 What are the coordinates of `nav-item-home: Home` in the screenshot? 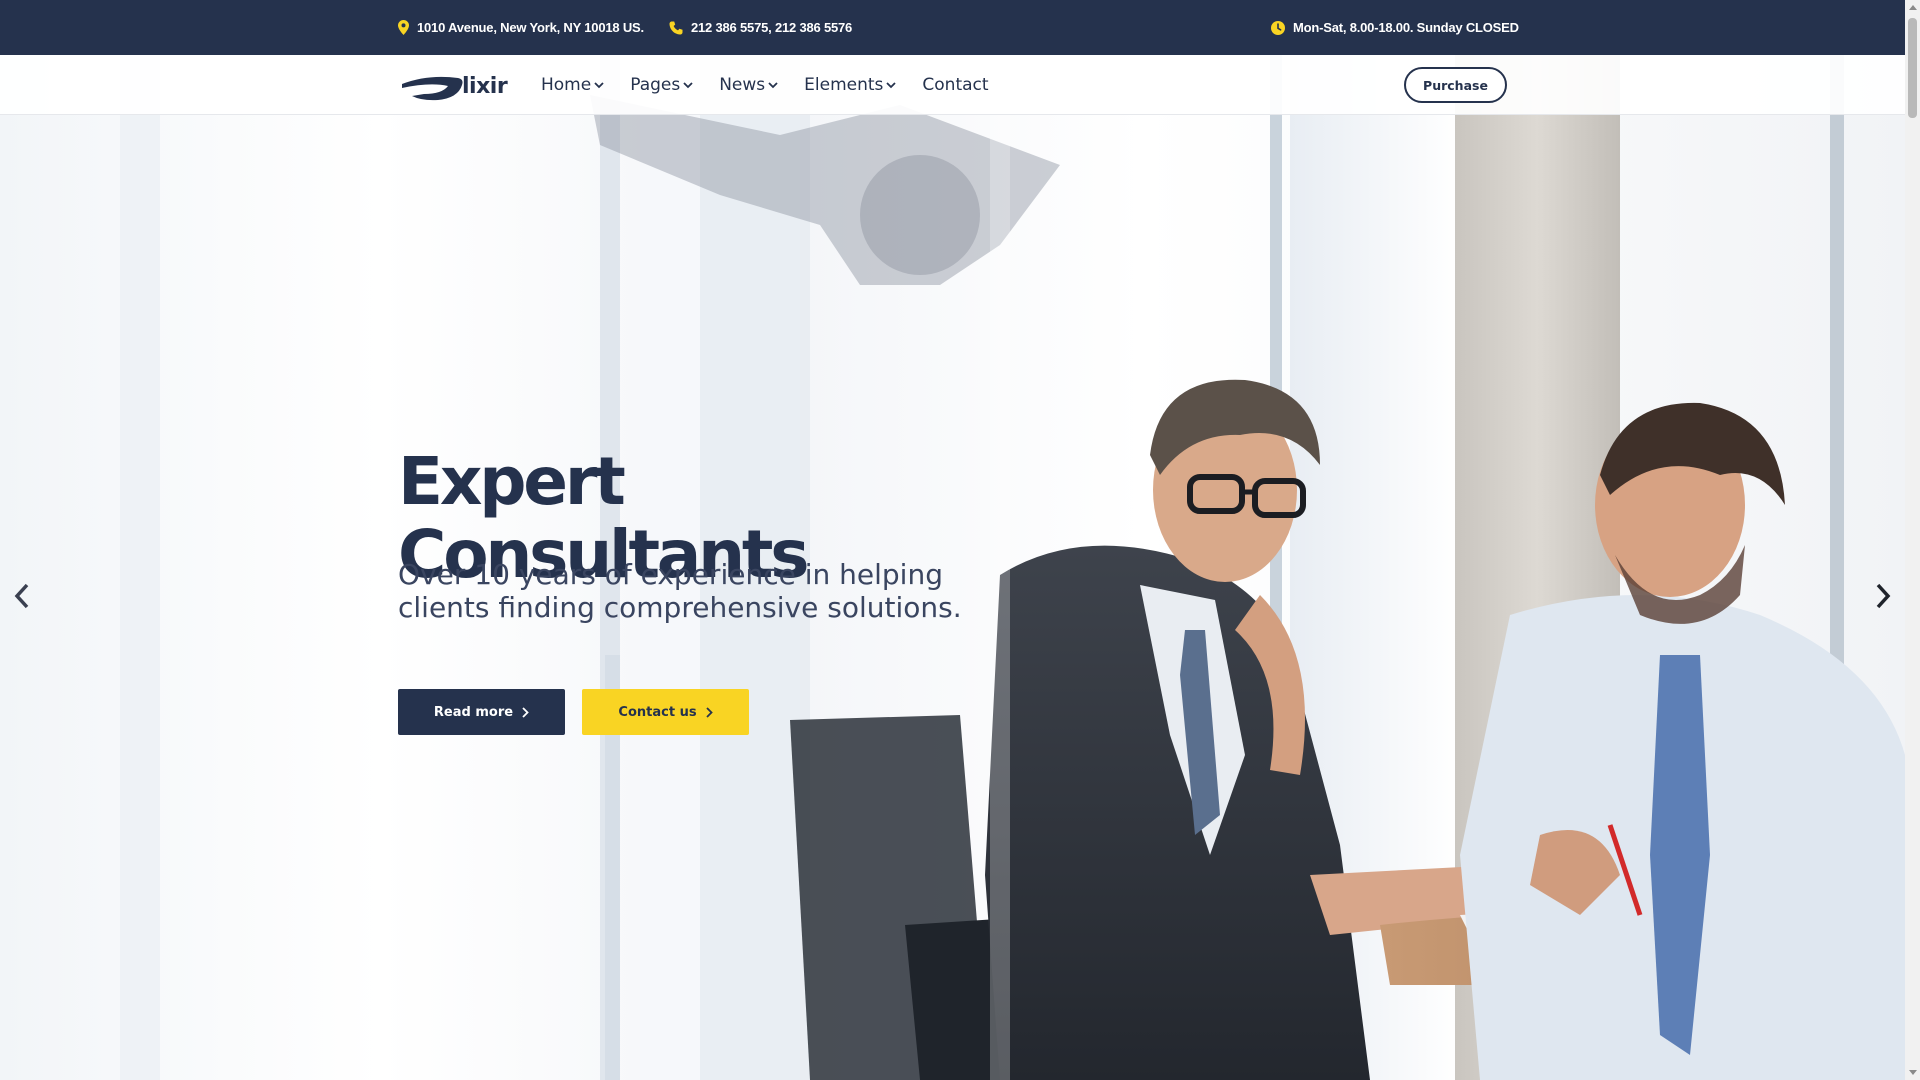 It's located at (572, 85).